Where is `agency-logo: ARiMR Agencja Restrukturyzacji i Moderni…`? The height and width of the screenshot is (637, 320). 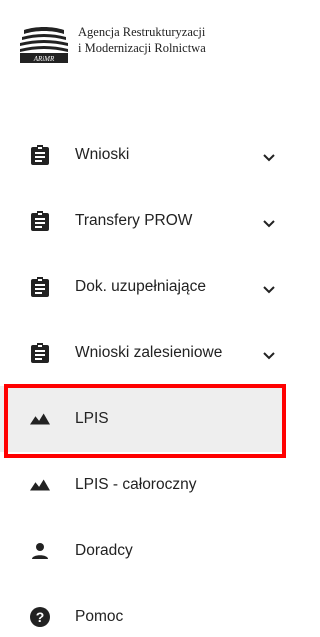
agency-logo: ARiMR Agencja Restrukturyzacji i Moderni… is located at coordinates (132, 44).